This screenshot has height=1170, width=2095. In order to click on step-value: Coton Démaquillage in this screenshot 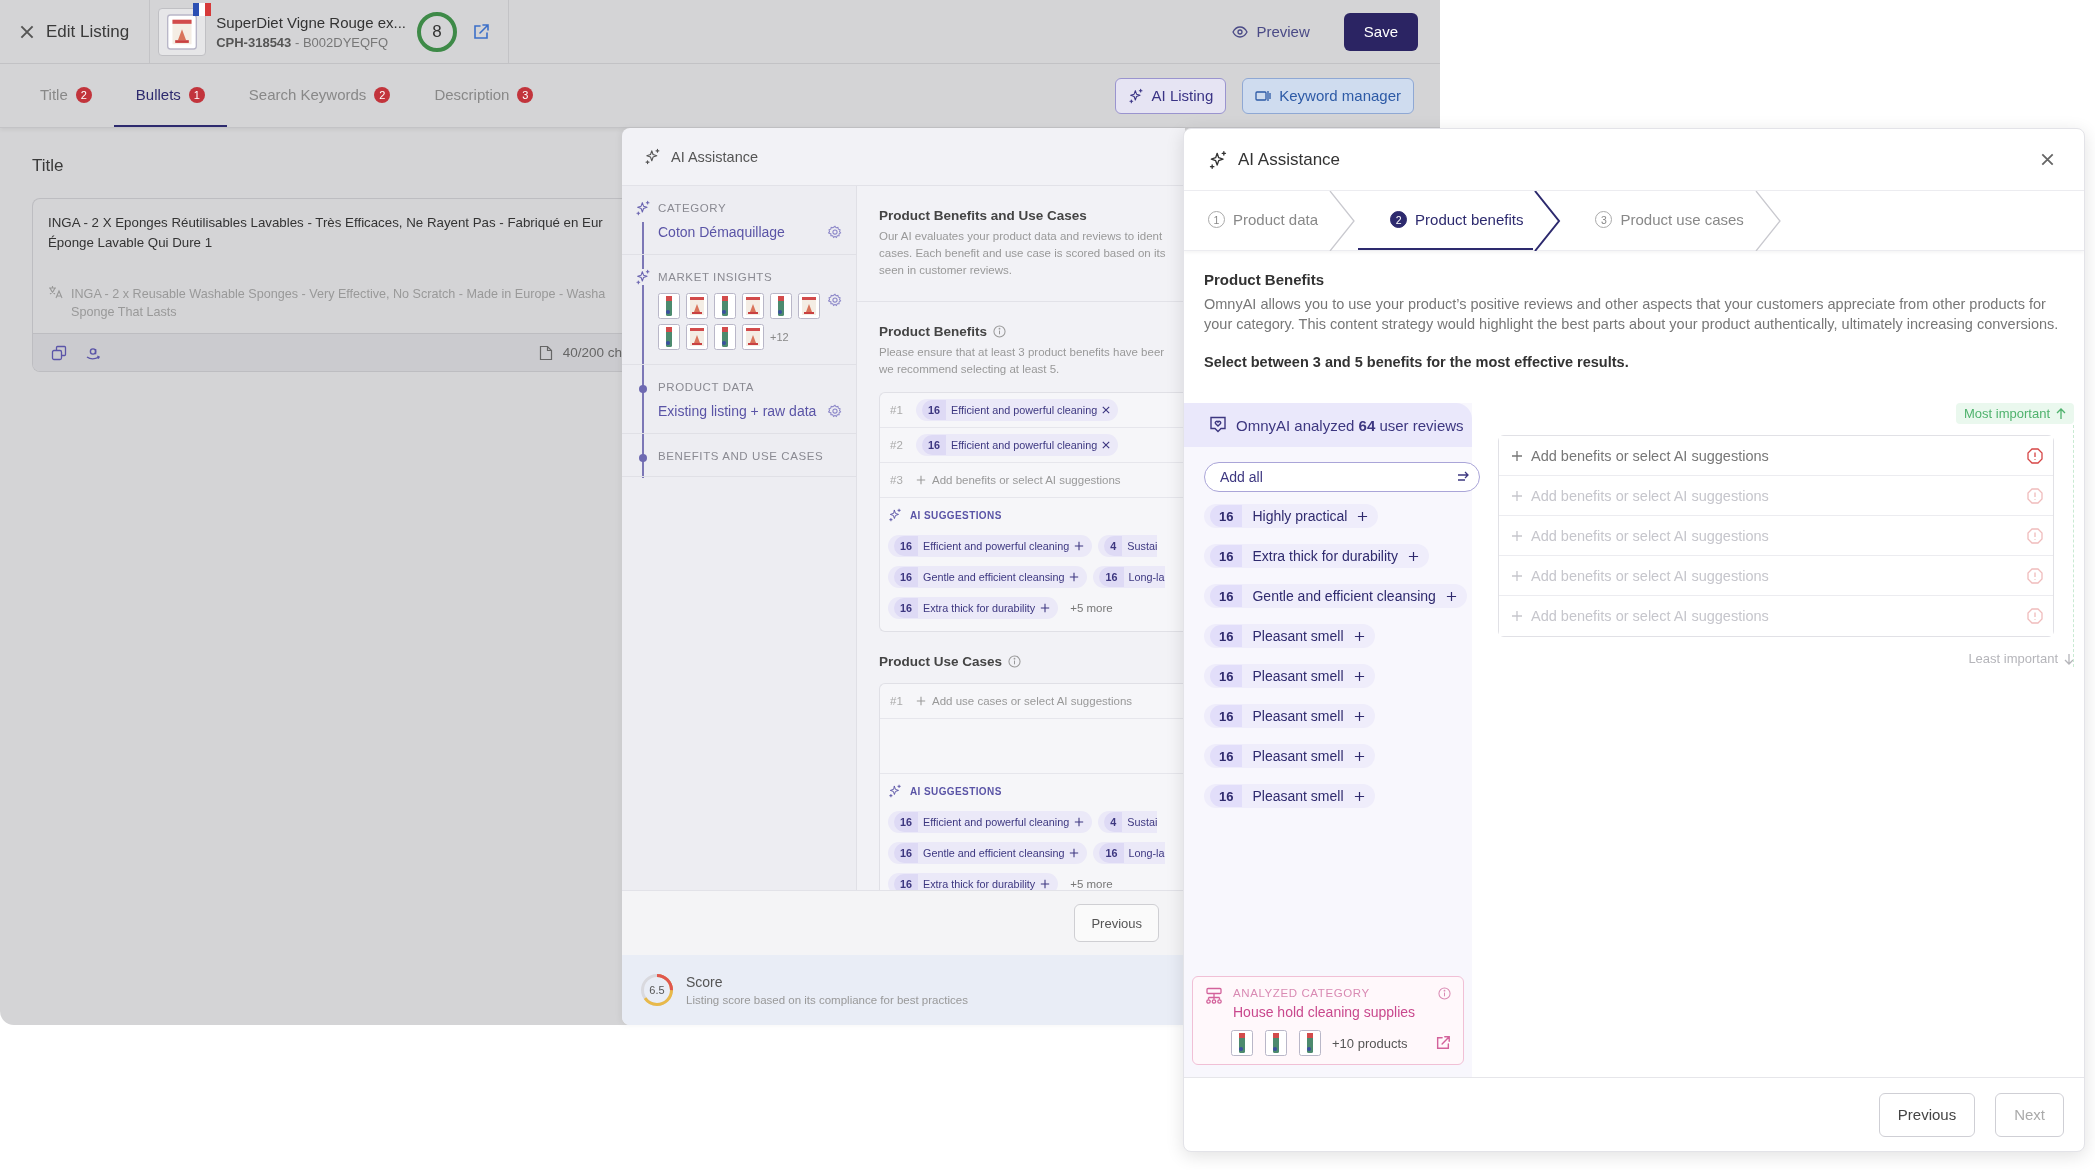, I will do `click(721, 232)`.